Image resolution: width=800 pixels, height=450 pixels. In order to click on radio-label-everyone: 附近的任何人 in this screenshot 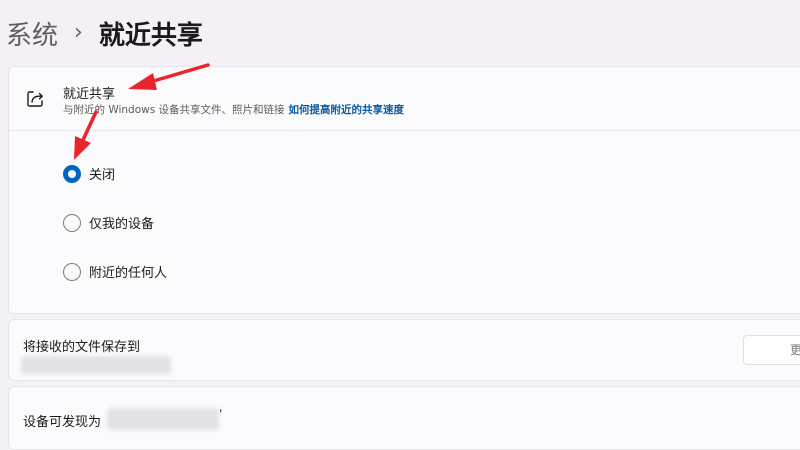, I will do `click(128, 273)`.